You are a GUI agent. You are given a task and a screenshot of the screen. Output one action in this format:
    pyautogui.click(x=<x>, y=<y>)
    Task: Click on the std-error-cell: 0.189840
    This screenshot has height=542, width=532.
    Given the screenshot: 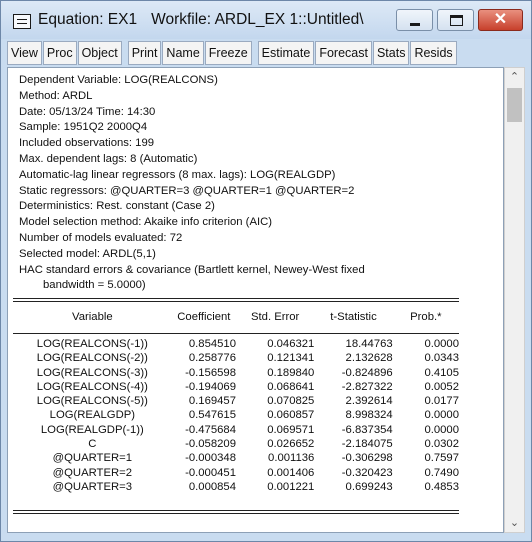 What is the action you would take?
    pyautogui.click(x=291, y=372)
    